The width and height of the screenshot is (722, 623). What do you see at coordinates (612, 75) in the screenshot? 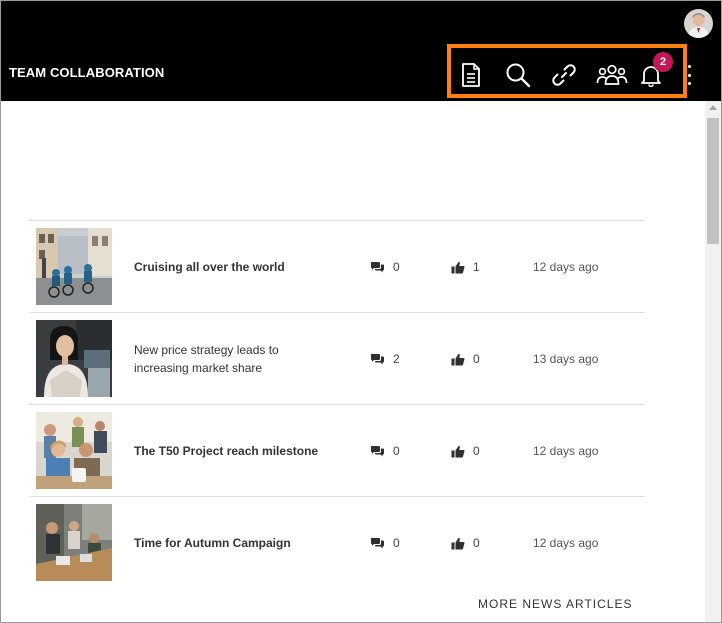
I see `team-icon` at bounding box center [612, 75].